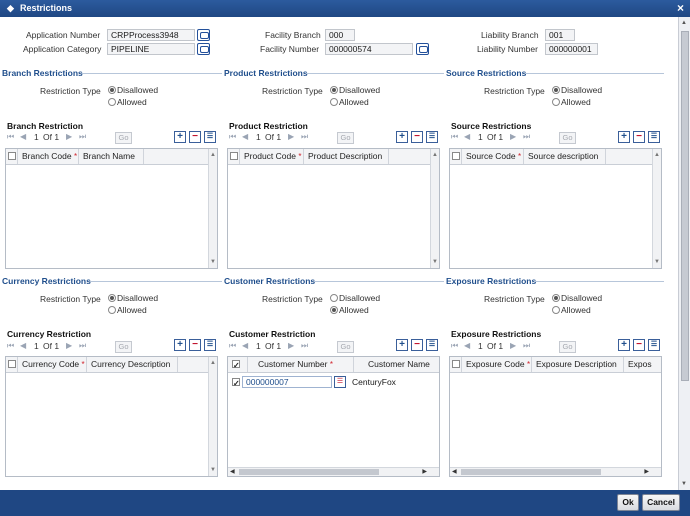  Describe the element at coordinates (661, 502) in the screenshot. I see `cancel-button: Cancel` at that location.